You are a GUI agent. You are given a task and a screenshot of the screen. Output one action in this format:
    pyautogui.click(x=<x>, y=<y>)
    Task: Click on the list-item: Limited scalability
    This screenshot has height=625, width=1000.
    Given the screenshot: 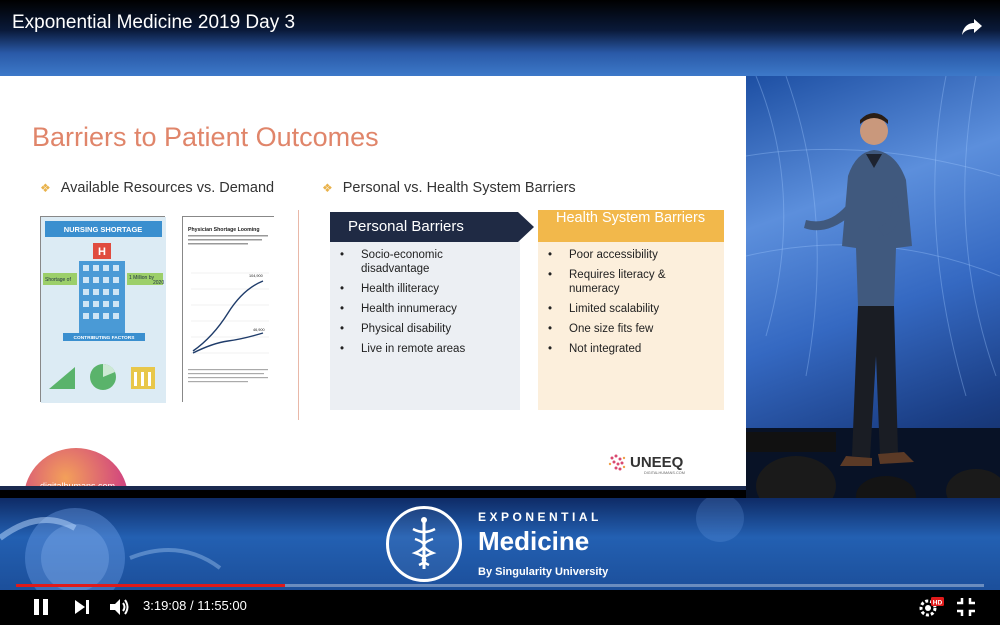 What is the action you would take?
    pyautogui.click(x=633, y=309)
    